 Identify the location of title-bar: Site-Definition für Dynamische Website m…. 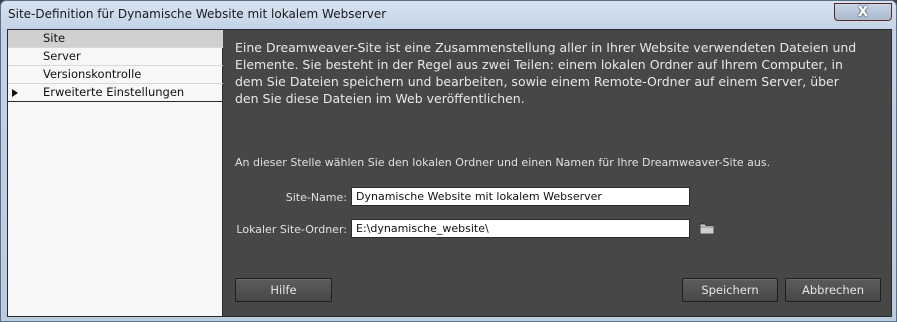
(448, 14).